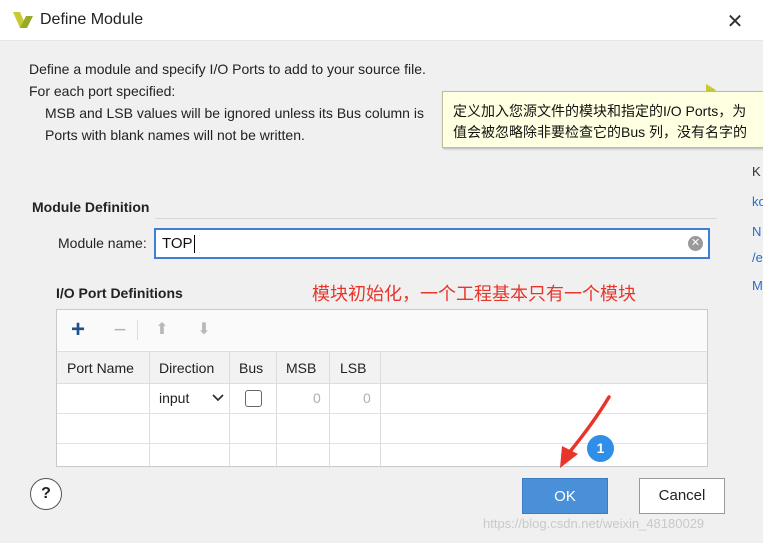 This screenshot has height=543, width=763. What do you see at coordinates (474, 294) in the screenshot?
I see `red-annotation: 模块初始化，一个工程基本只有一个模块` at bounding box center [474, 294].